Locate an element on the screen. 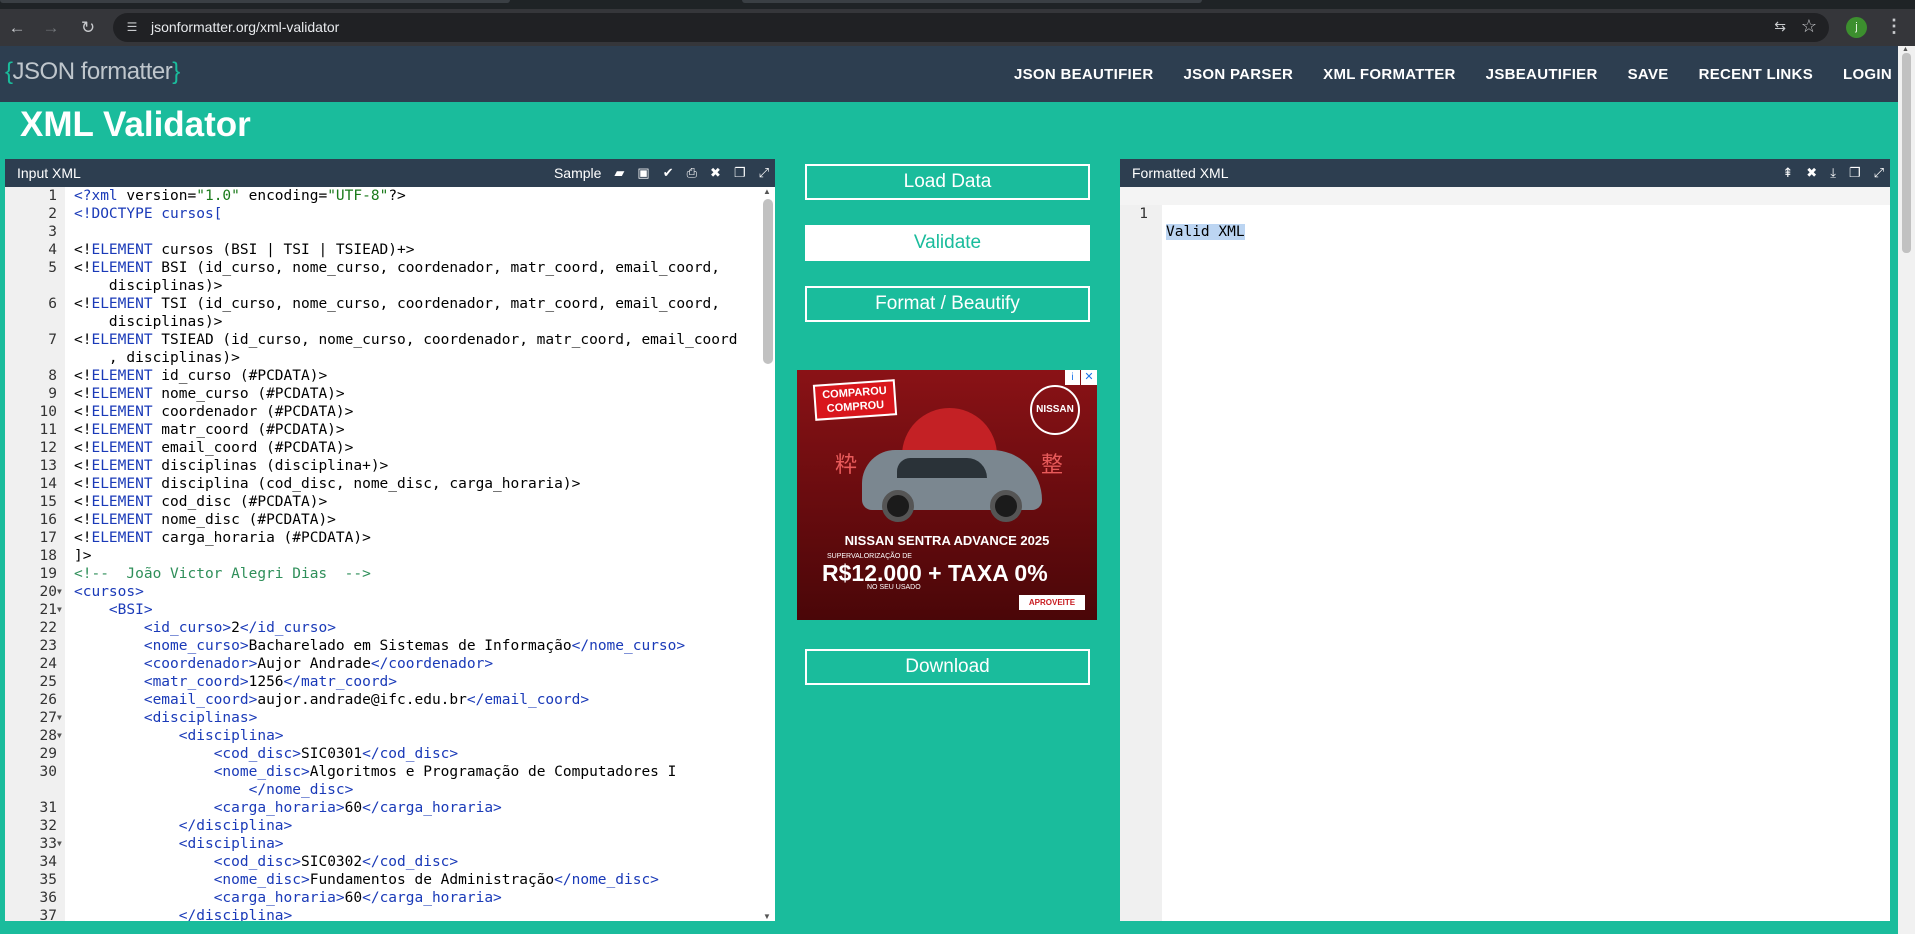  ad-cta-button: APROVEITE is located at coordinates (1052, 602).